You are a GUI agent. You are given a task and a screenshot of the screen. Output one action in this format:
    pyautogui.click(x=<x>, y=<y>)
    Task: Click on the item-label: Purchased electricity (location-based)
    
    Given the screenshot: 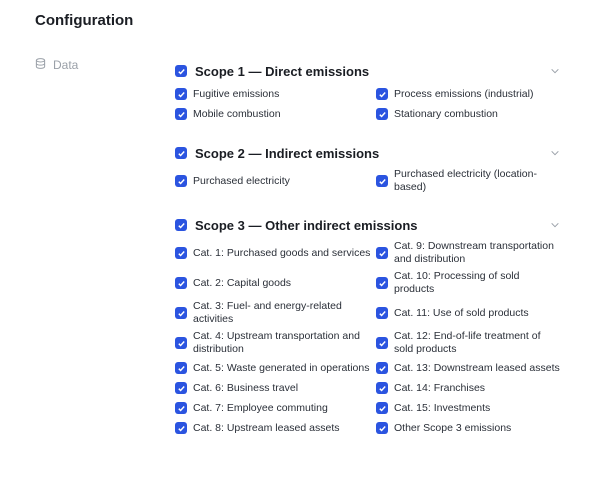 What is the action you would take?
    pyautogui.click(x=465, y=180)
    